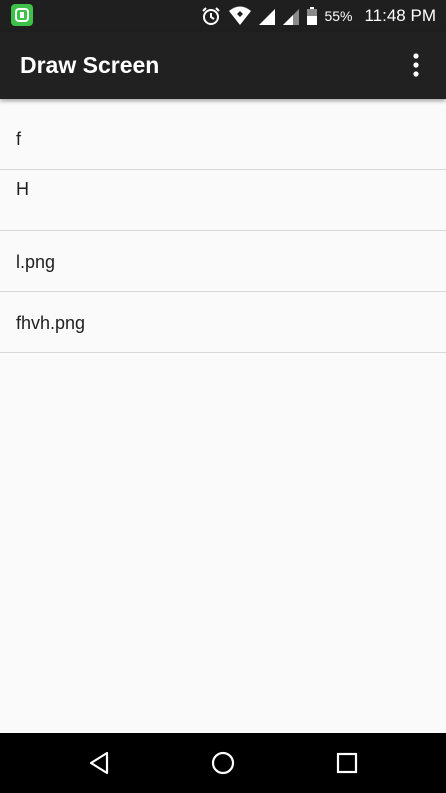  What do you see at coordinates (22, 15) in the screenshot?
I see `app-notification-icon` at bounding box center [22, 15].